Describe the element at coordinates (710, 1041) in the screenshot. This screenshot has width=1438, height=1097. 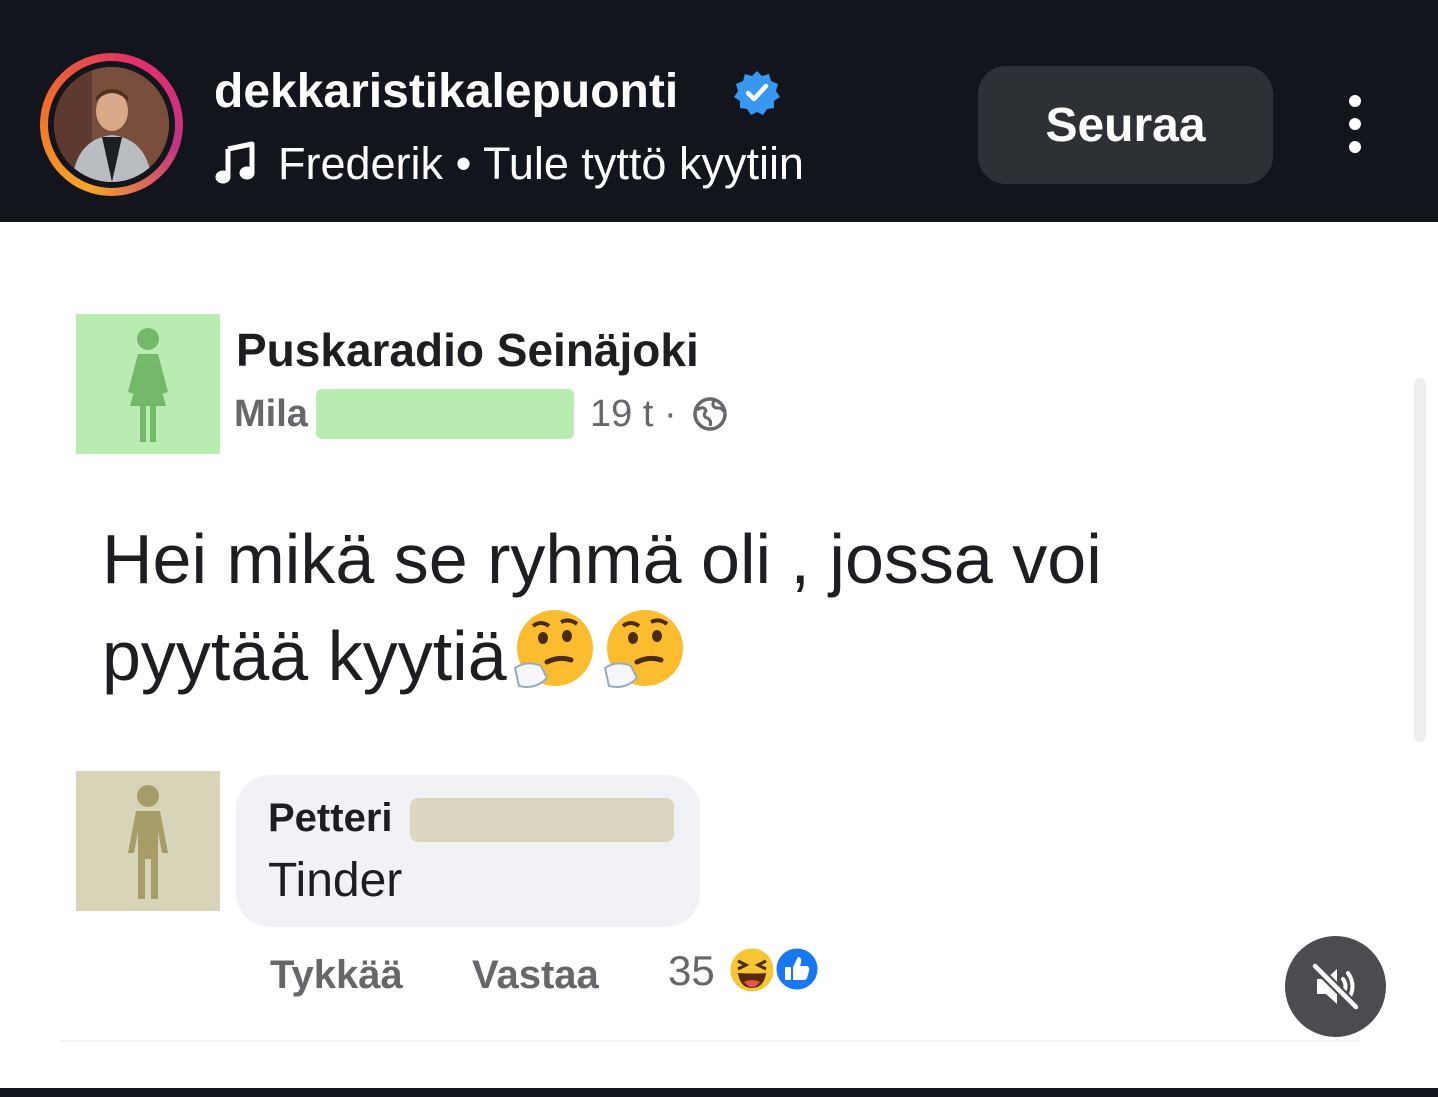
I see `divider` at that location.